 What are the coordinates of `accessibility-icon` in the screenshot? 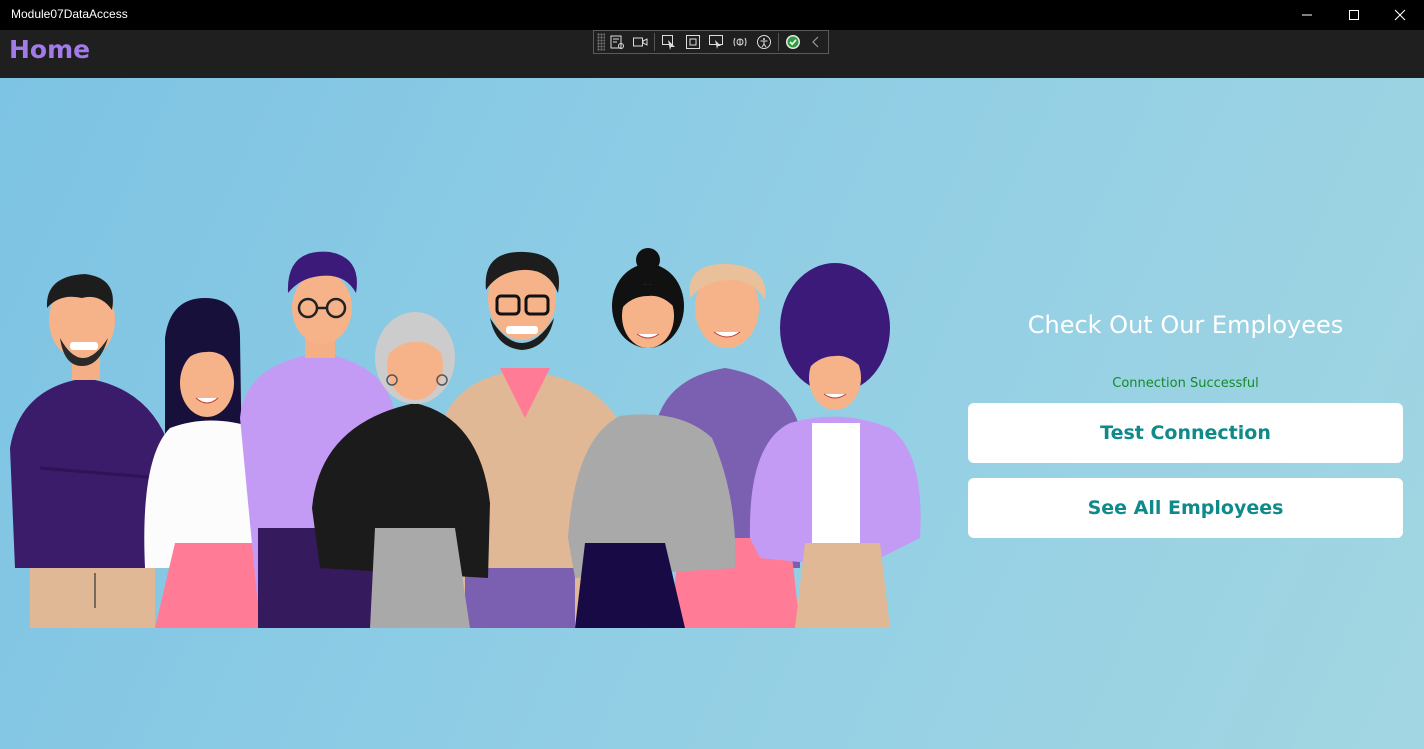 It's located at (764, 42).